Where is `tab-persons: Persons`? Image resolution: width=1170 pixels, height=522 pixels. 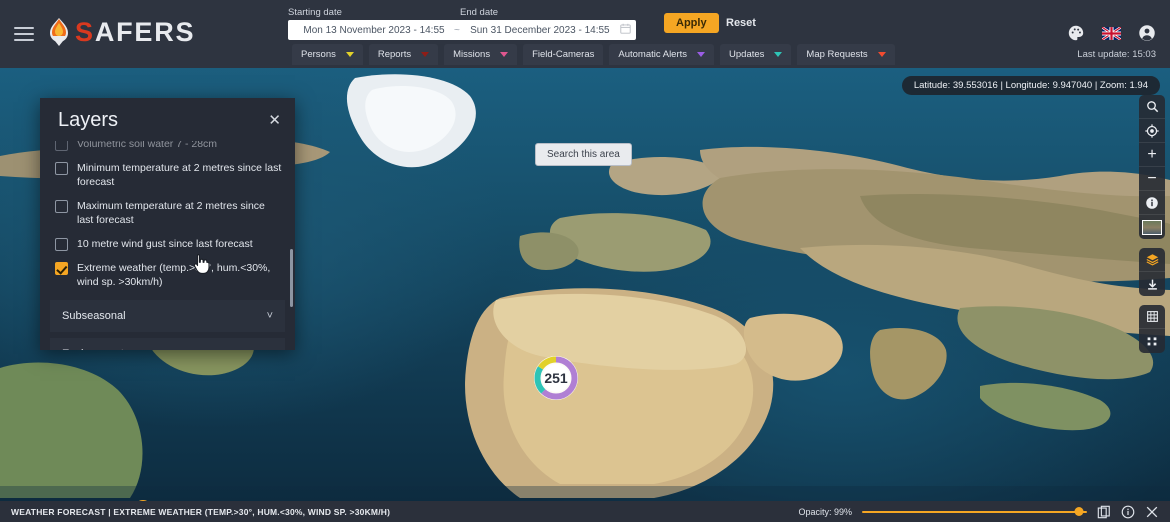 tab-persons: Persons is located at coordinates (327, 54).